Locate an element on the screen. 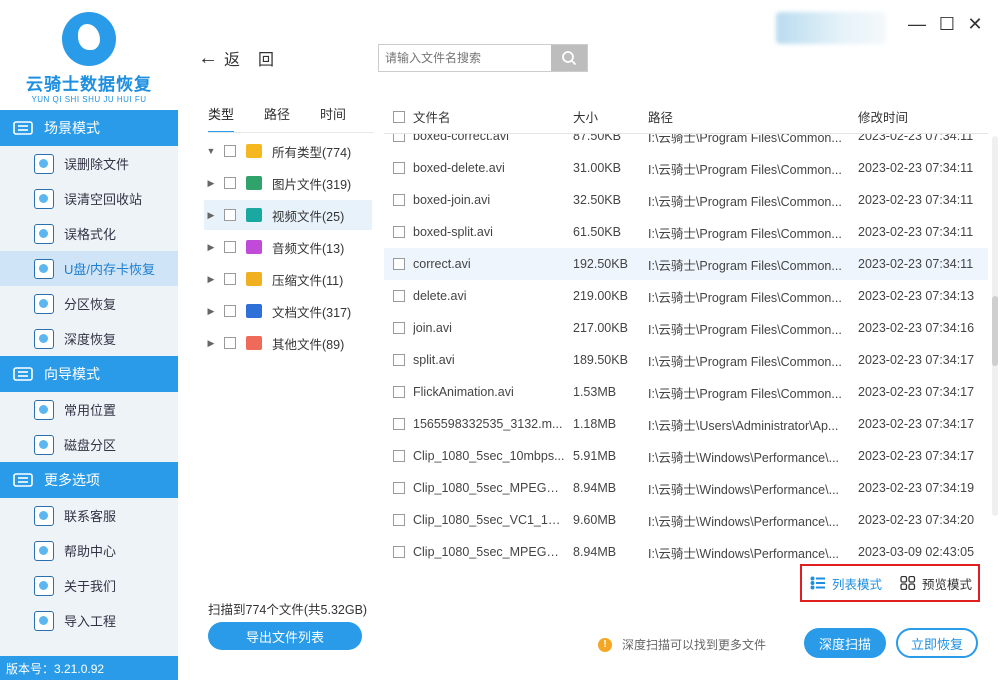  deep-recovery-icon is located at coordinates (44, 338).